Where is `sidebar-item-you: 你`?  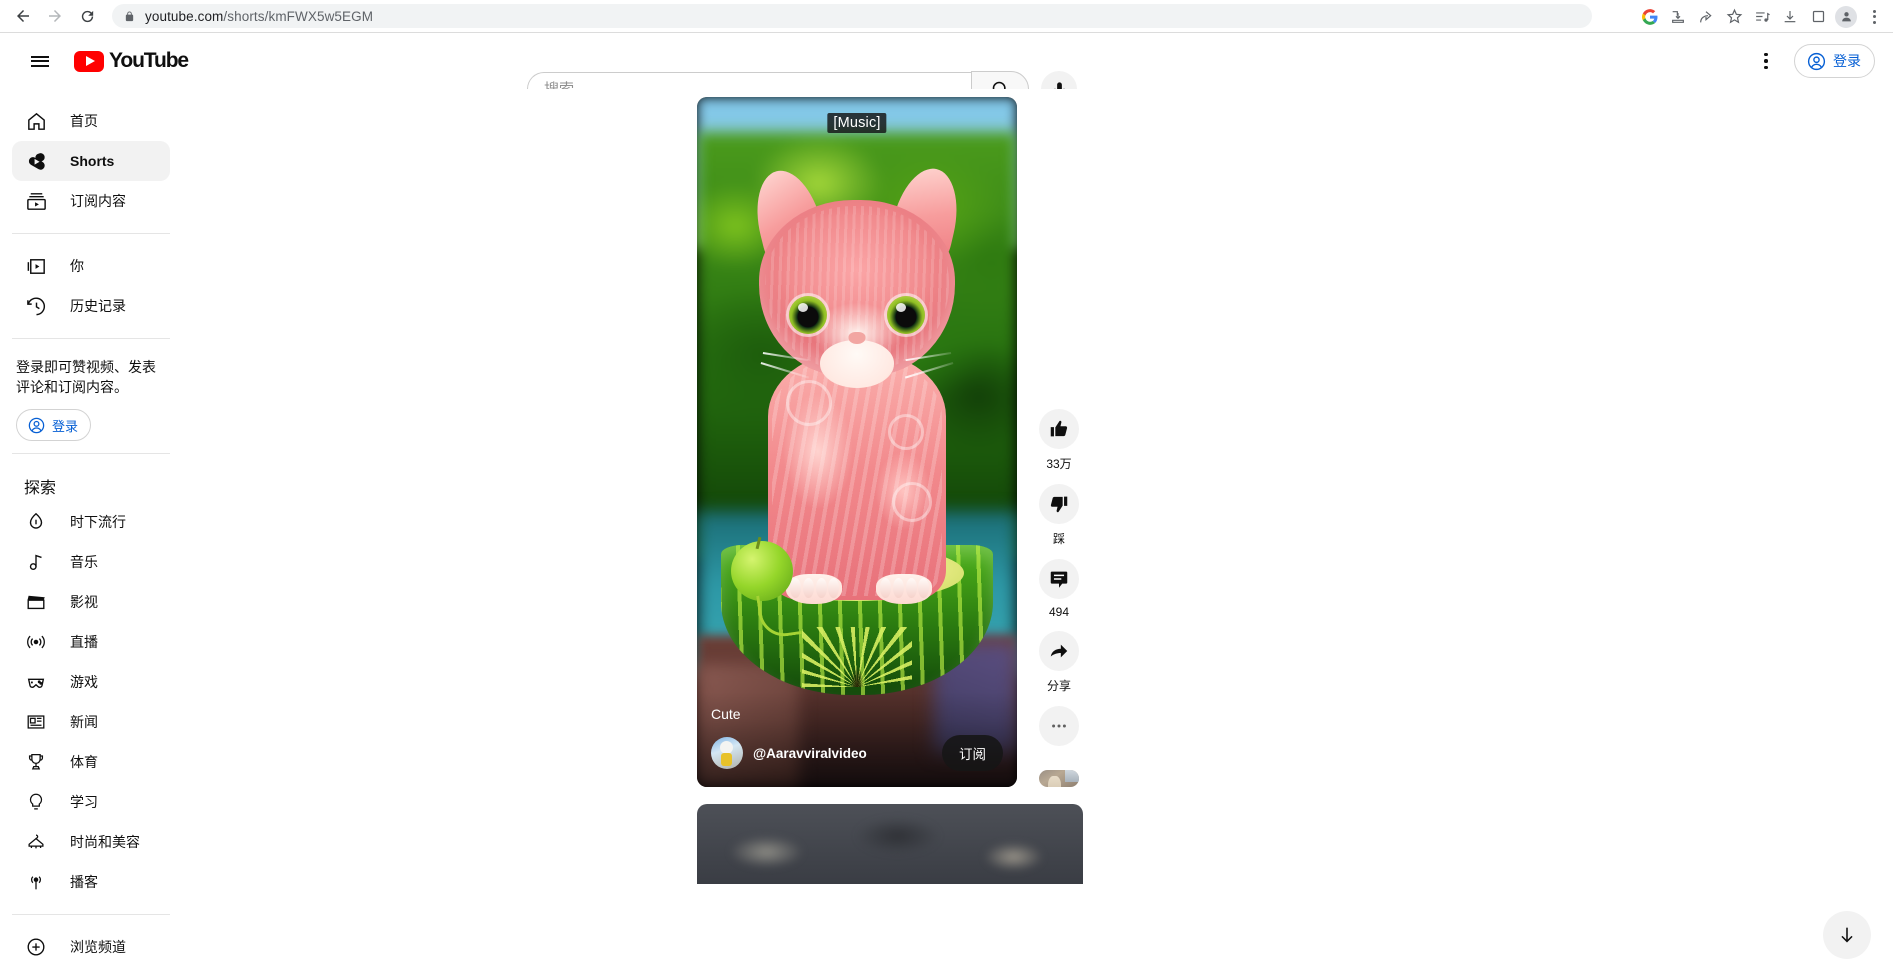 sidebar-item-you: 你 is located at coordinates (91, 266).